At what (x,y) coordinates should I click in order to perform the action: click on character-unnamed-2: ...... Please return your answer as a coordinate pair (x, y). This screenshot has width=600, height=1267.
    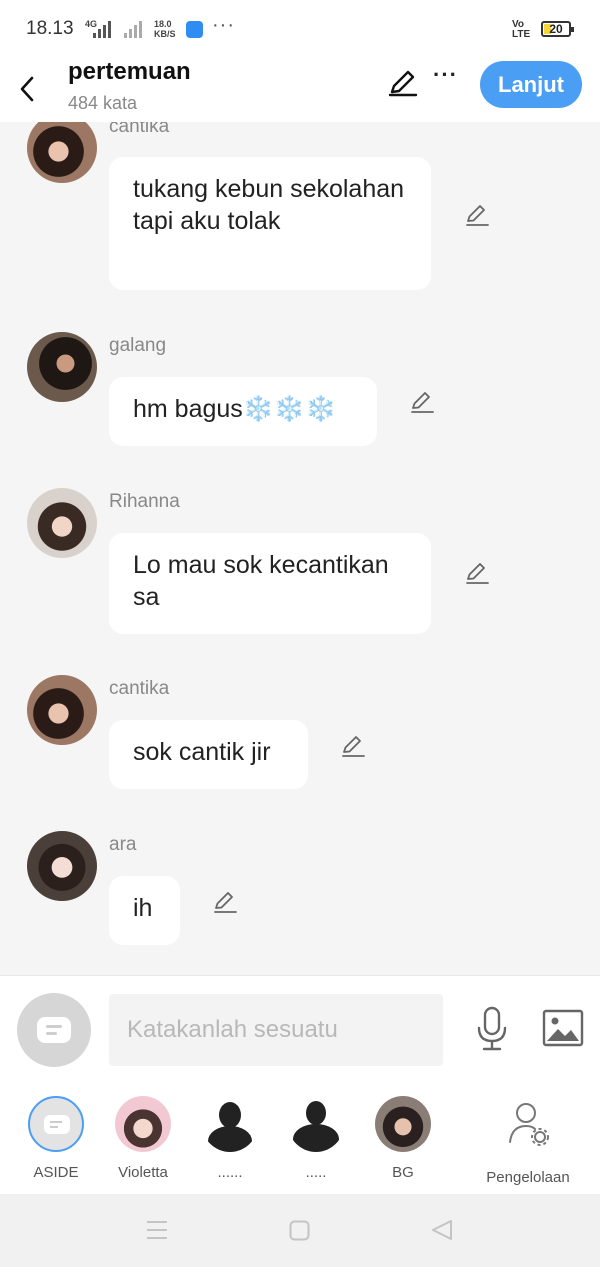
    Looking at the image, I should click on (316, 1138).